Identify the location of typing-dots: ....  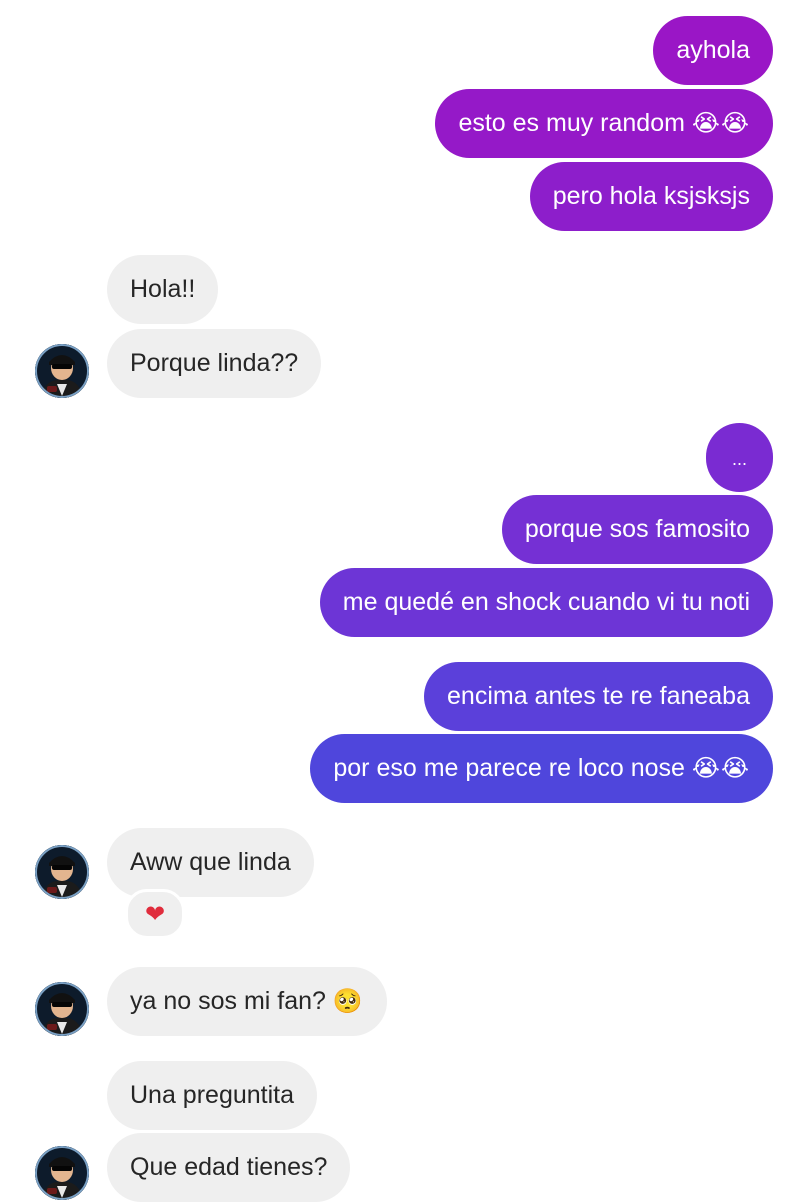
(739, 459).